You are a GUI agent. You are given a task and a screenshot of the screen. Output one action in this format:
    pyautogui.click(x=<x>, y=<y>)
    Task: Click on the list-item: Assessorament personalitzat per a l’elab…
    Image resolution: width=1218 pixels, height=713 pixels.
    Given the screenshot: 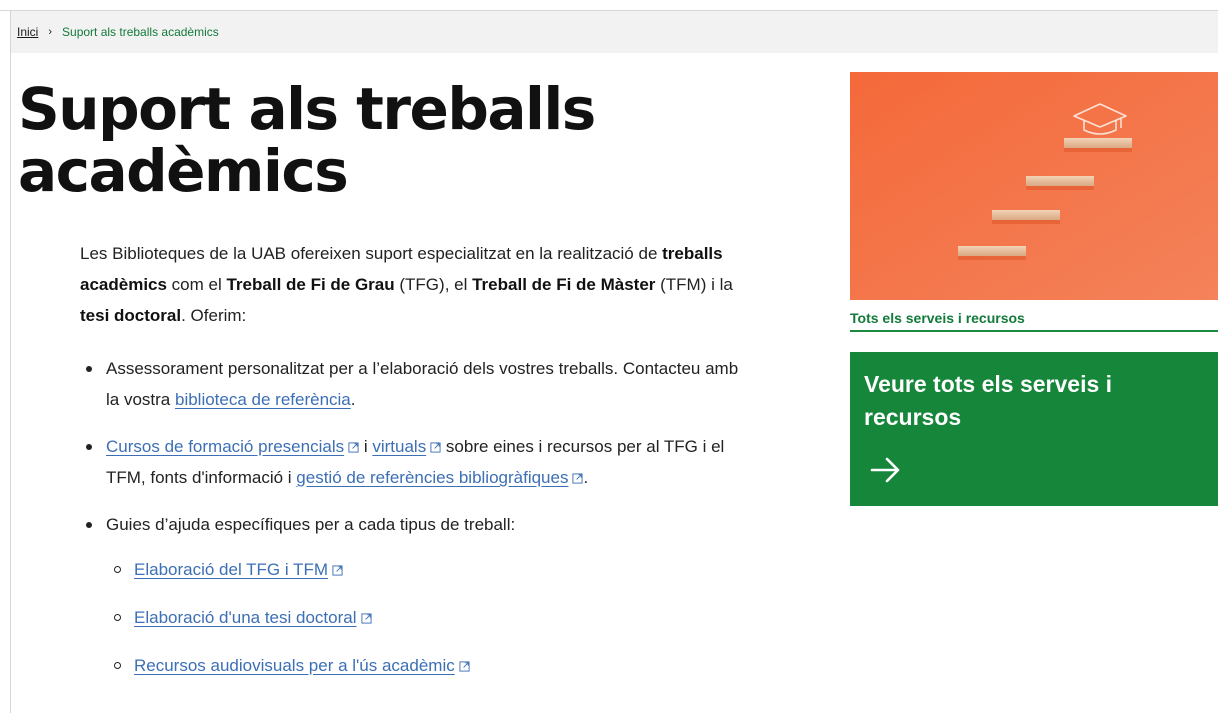 What is the action you would take?
    pyautogui.click(x=410, y=384)
    